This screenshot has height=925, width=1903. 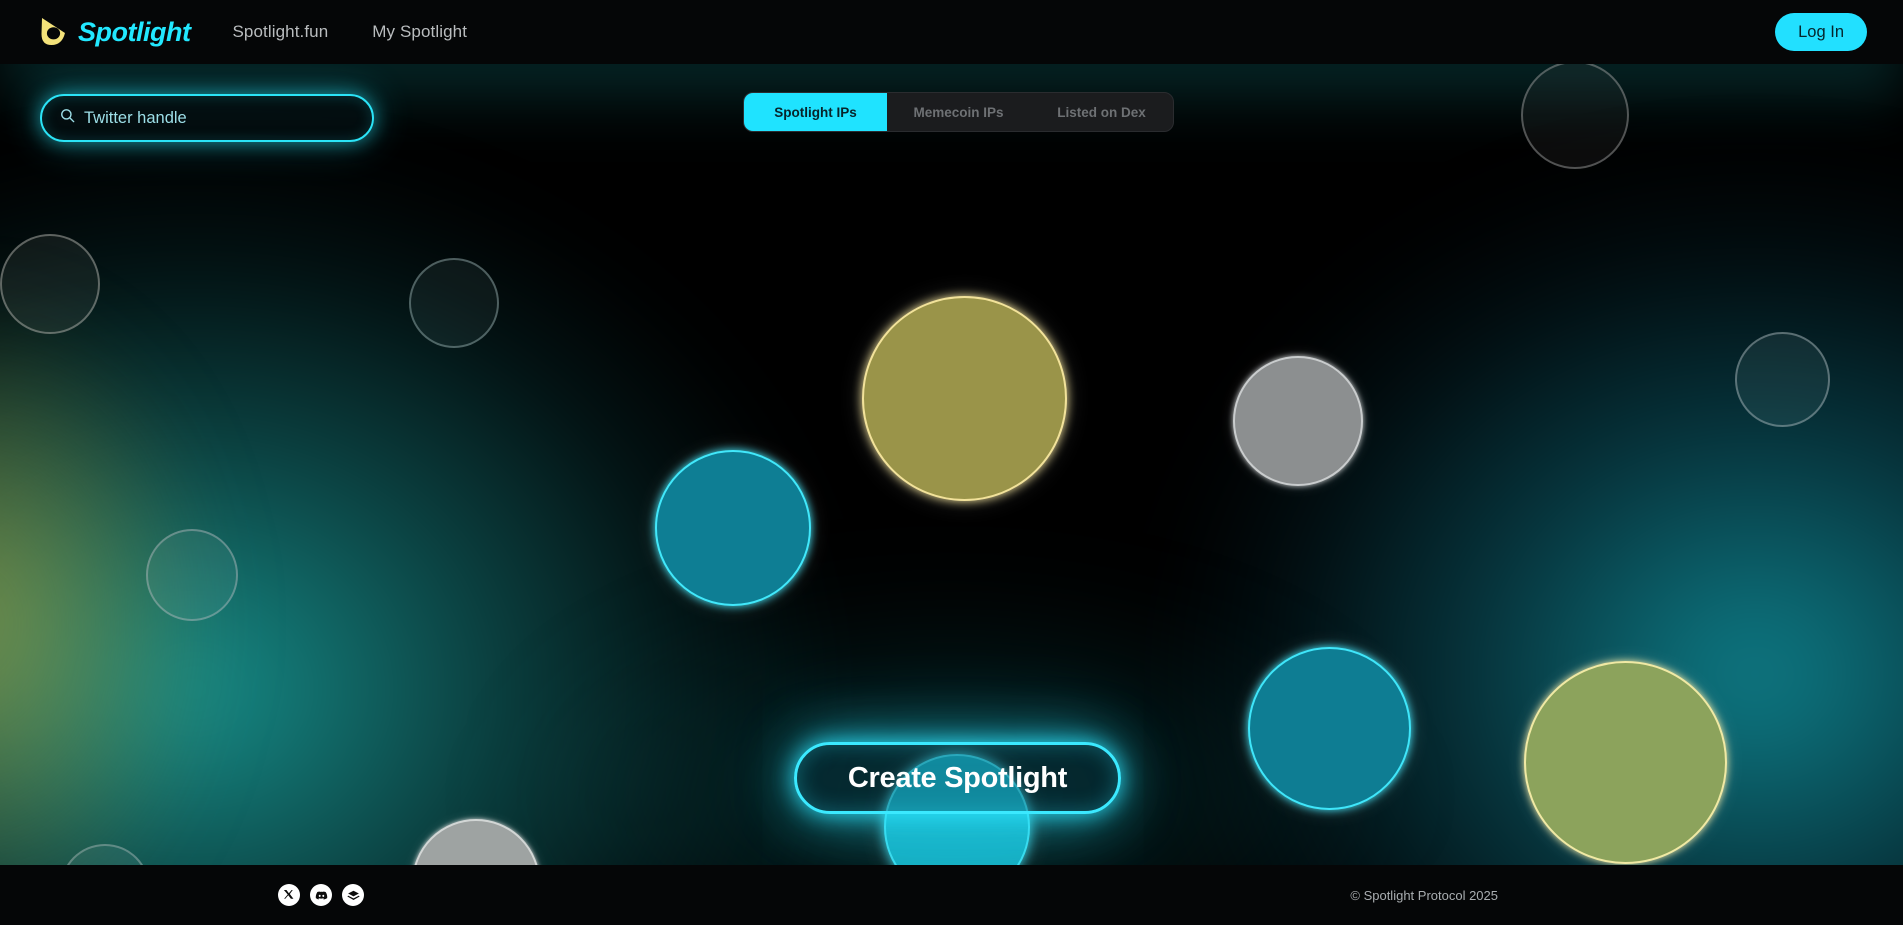 I want to click on search-icon, so click(x=67, y=118).